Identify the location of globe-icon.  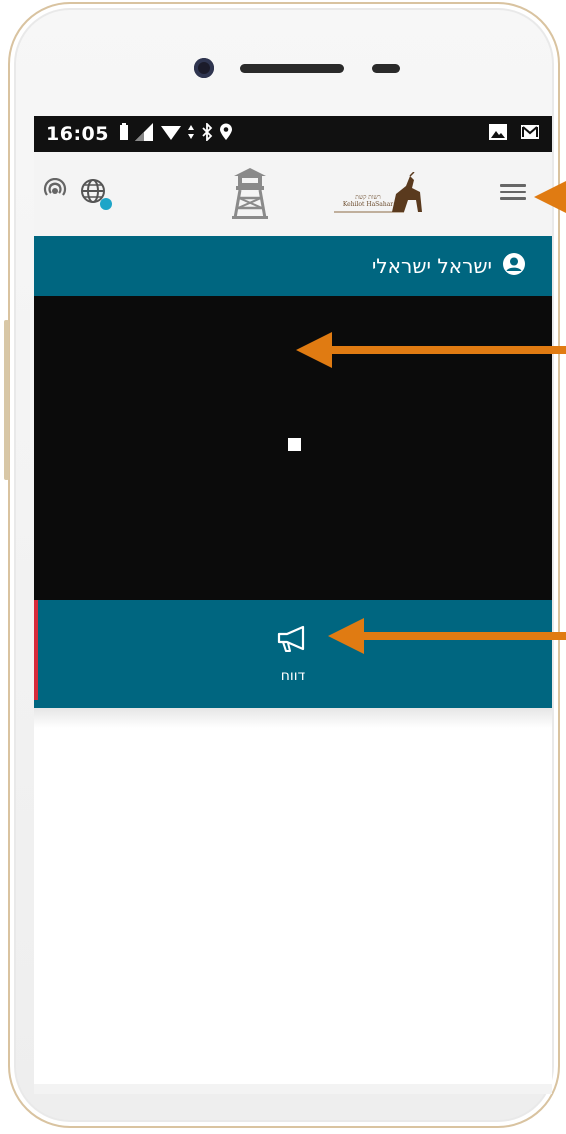
(96, 194).